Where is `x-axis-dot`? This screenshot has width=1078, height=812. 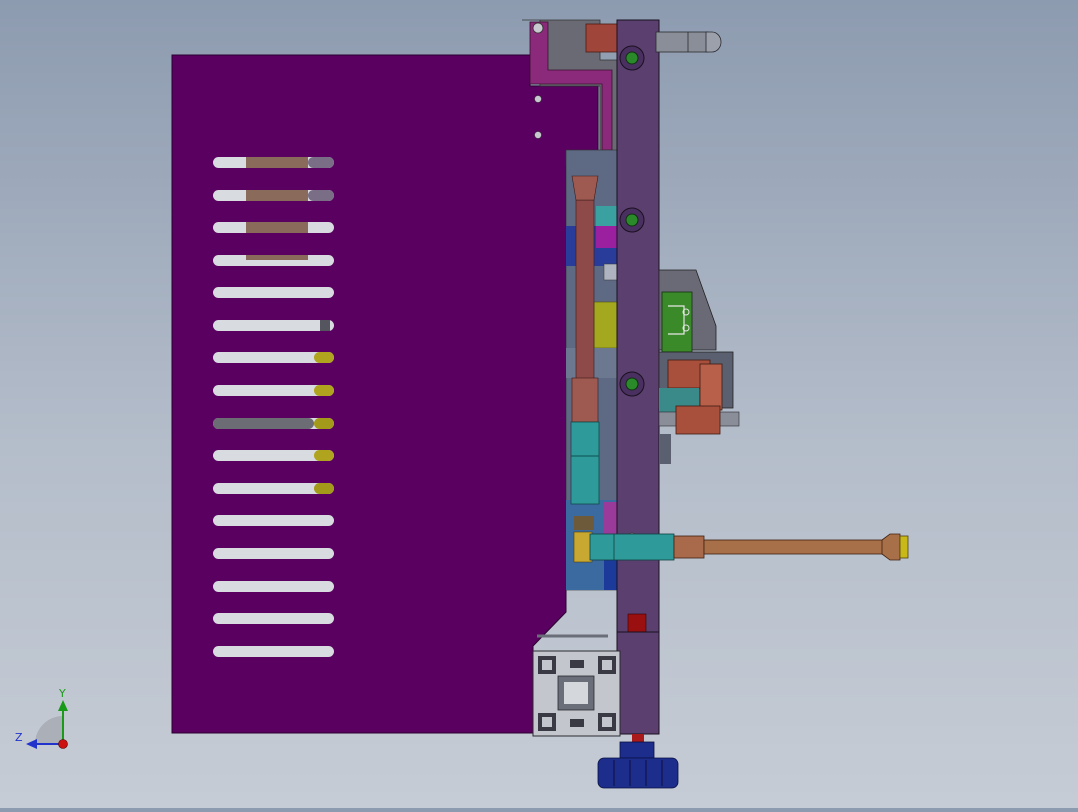 x-axis-dot is located at coordinates (63, 744).